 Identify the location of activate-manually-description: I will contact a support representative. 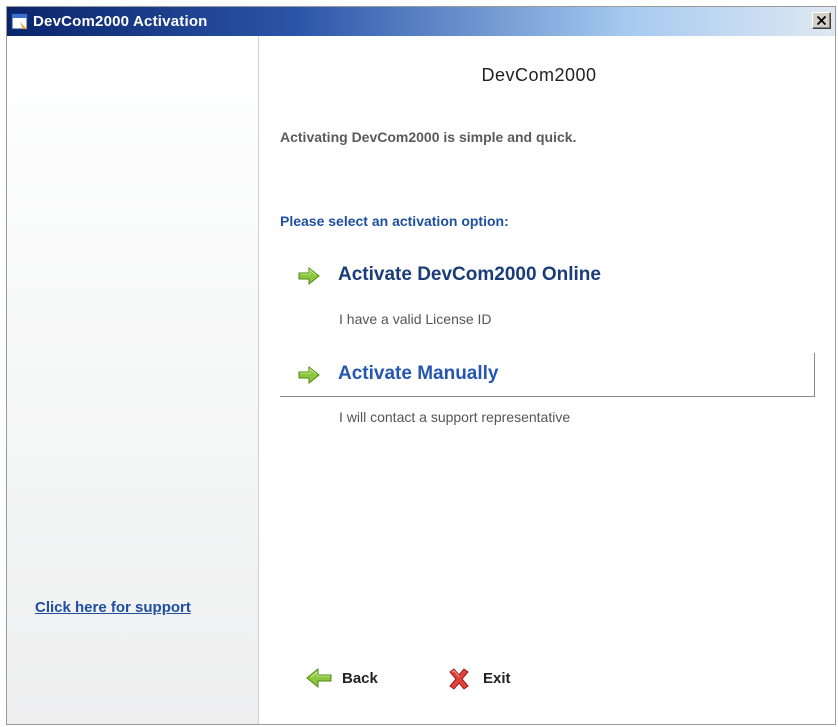
(455, 417).